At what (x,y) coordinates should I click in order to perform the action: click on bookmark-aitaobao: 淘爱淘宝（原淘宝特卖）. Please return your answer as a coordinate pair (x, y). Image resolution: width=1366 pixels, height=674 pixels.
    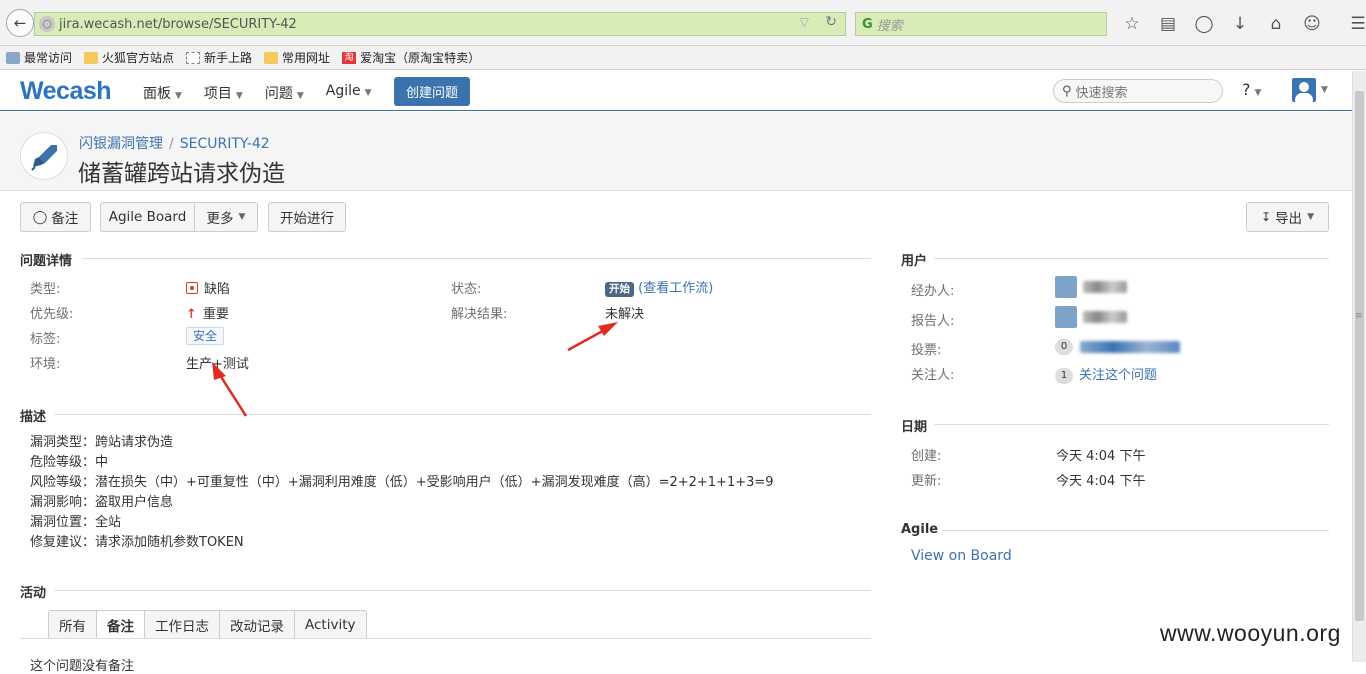
    Looking at the image, I should click on (411, 57).